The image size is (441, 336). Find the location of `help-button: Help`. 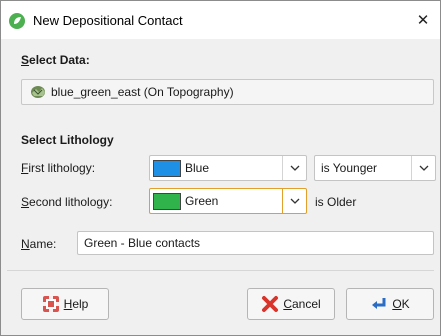

help-button: Help is located at coordinates (65, 304).